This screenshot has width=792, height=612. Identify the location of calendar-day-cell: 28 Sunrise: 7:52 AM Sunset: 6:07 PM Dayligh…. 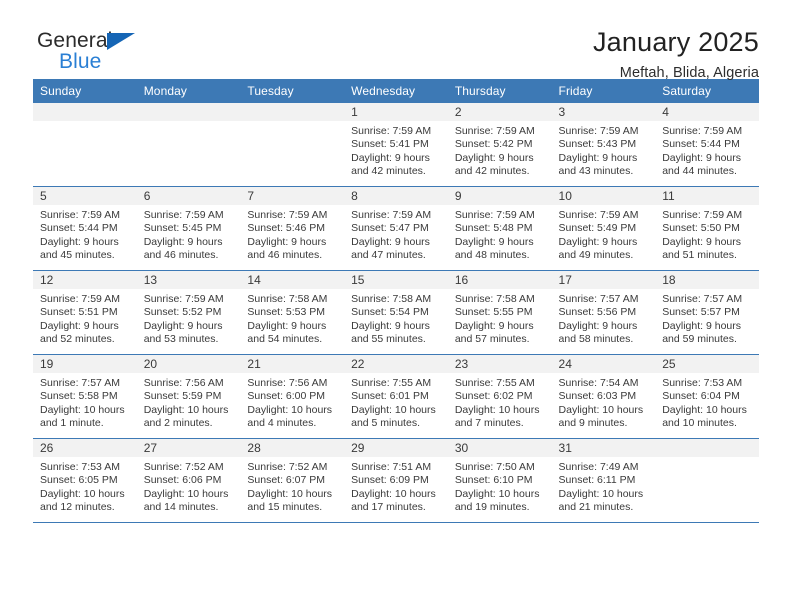
(292, 480).